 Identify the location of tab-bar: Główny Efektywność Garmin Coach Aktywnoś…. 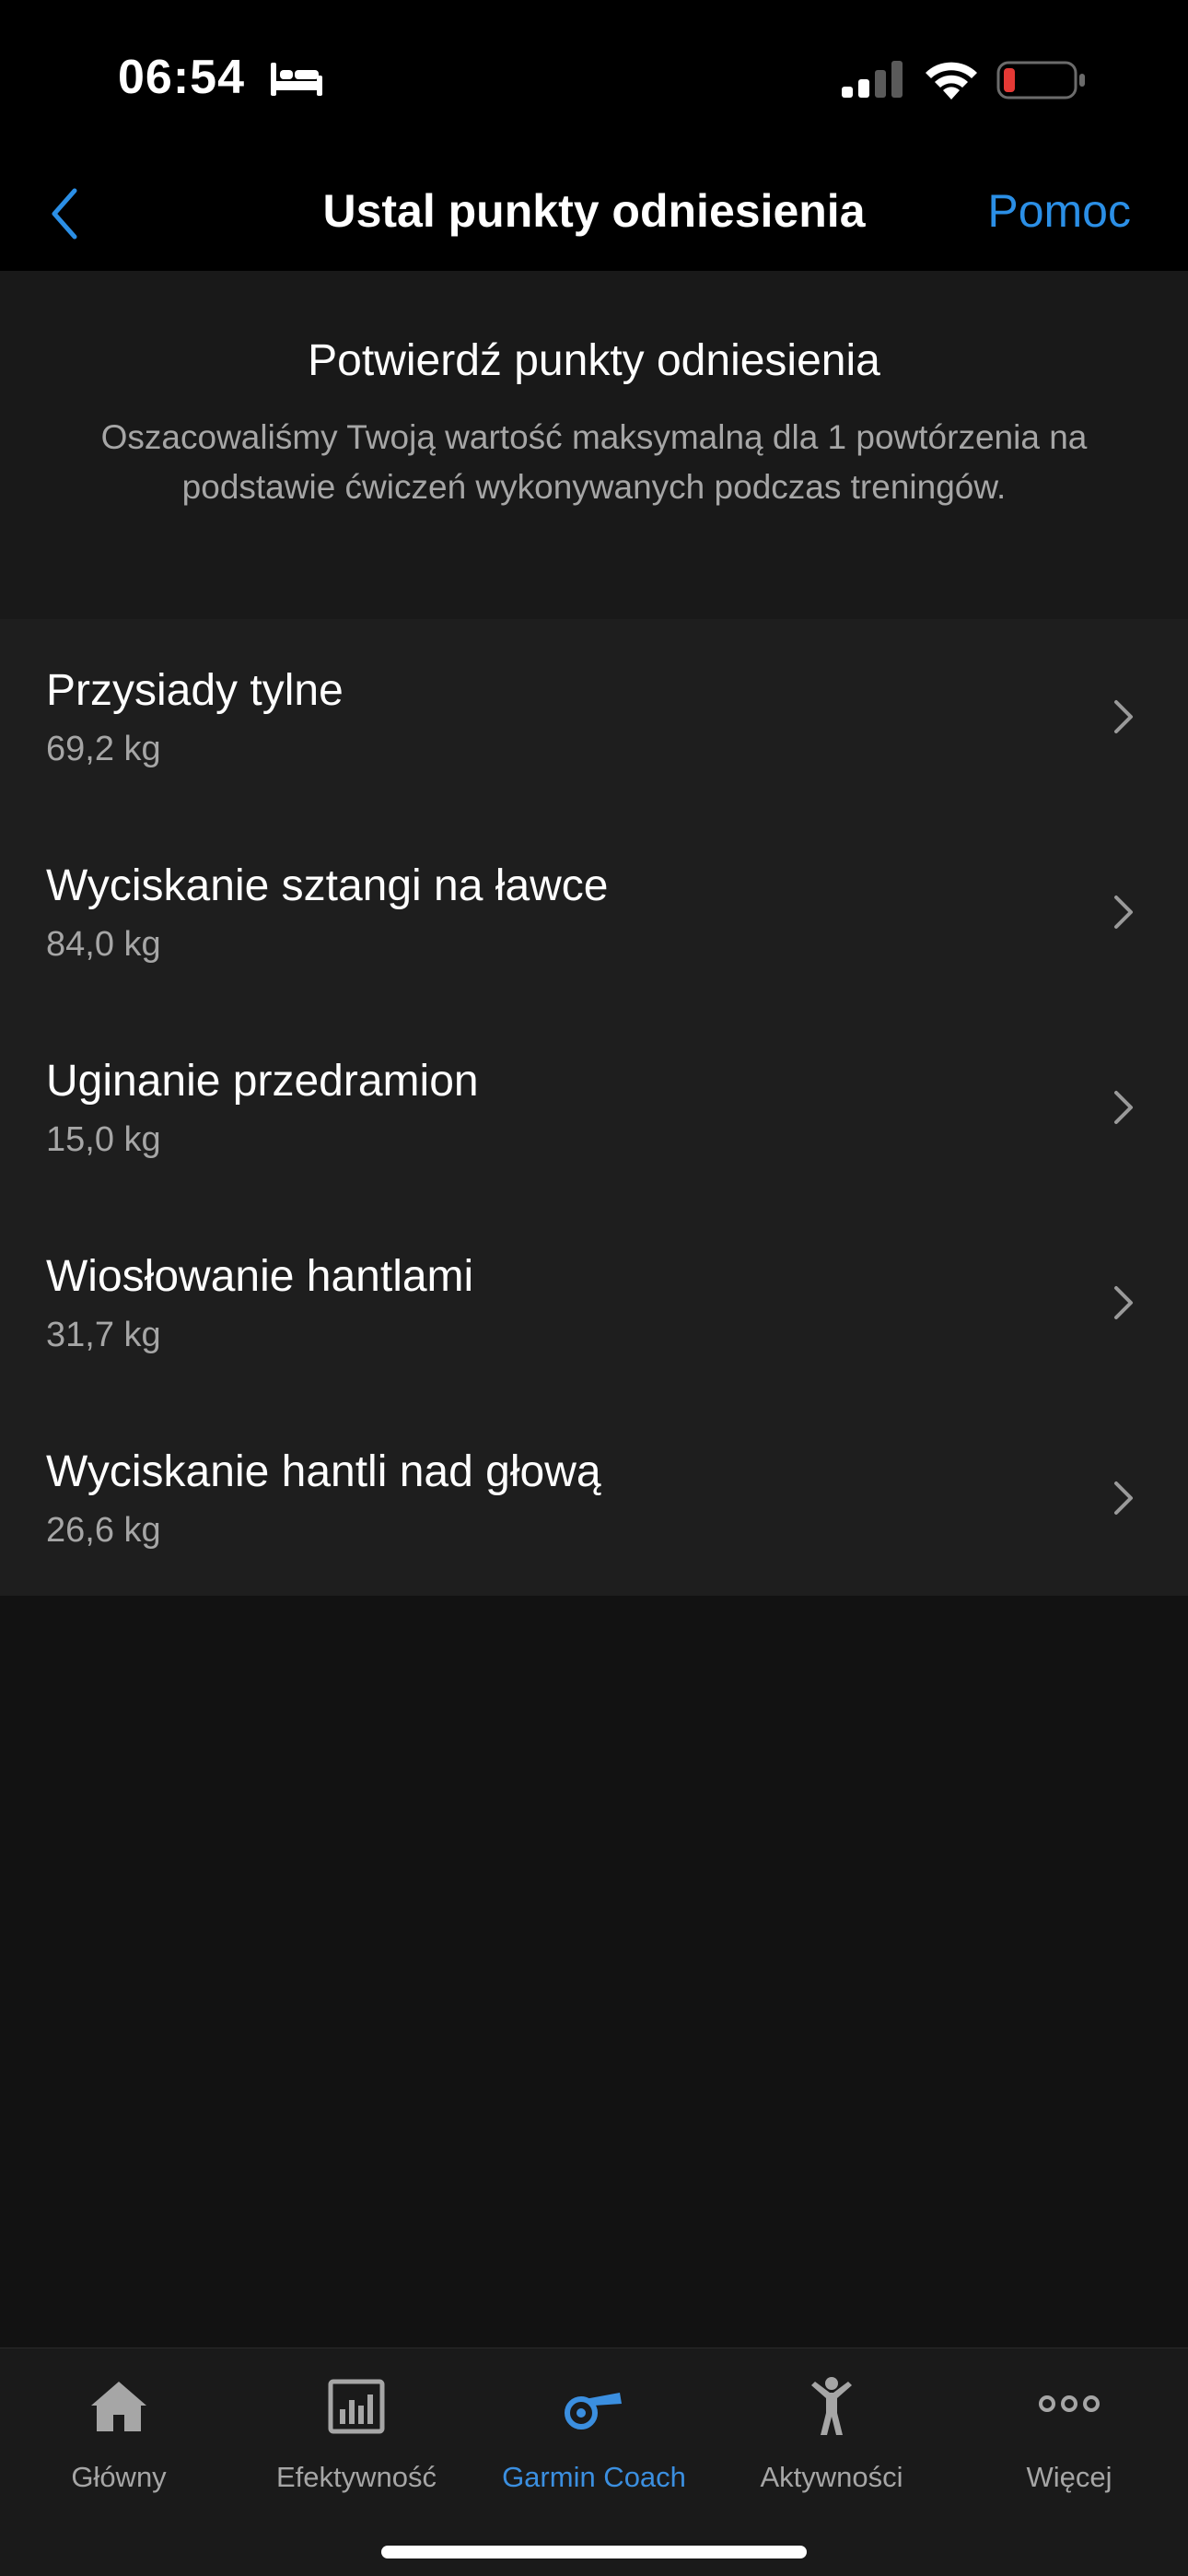
(594, 2462).